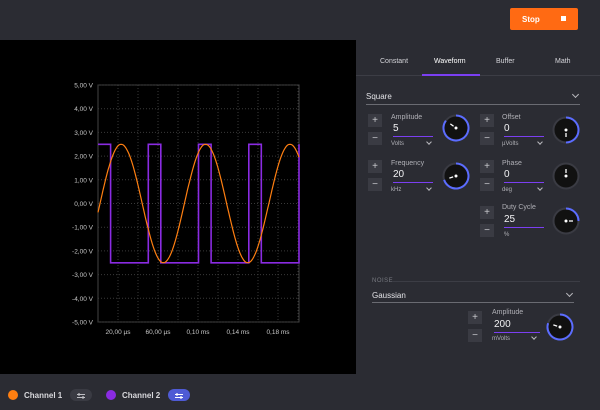  I want to click on waveform-type-select: Square, so click(473, 97).